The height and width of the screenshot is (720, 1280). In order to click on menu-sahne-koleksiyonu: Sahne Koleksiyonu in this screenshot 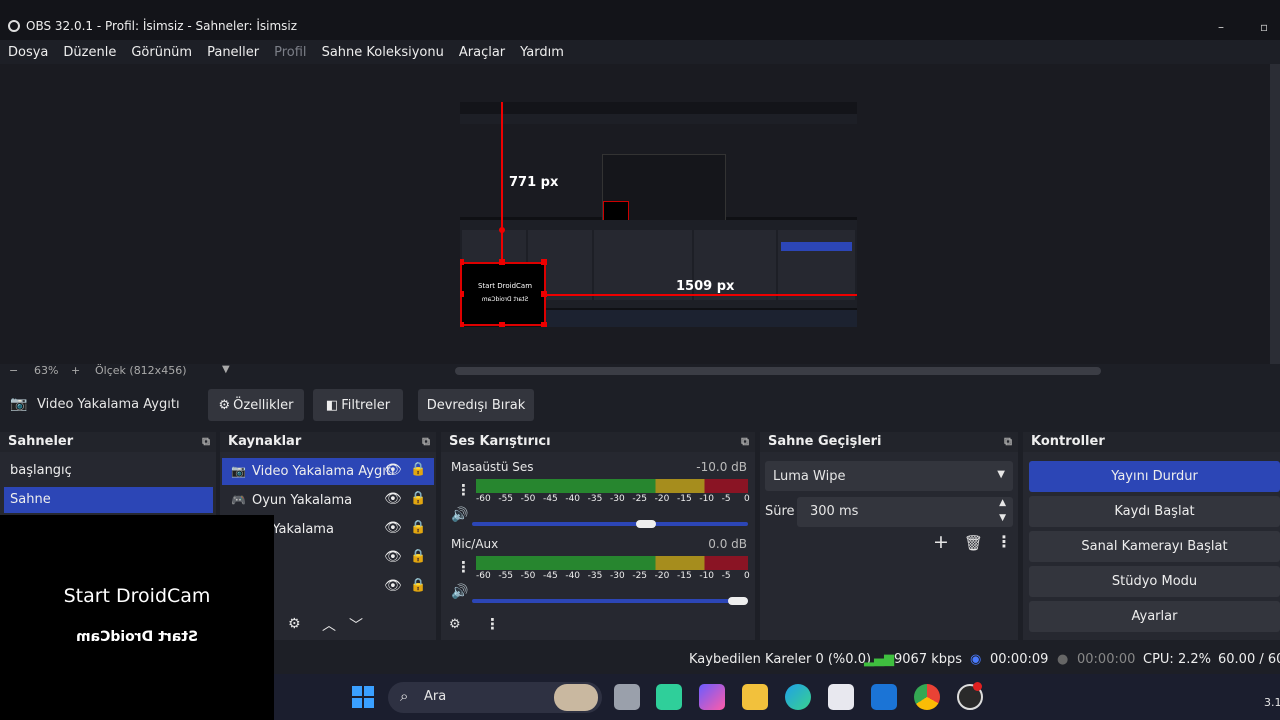, I will do `click(383, 52)`.